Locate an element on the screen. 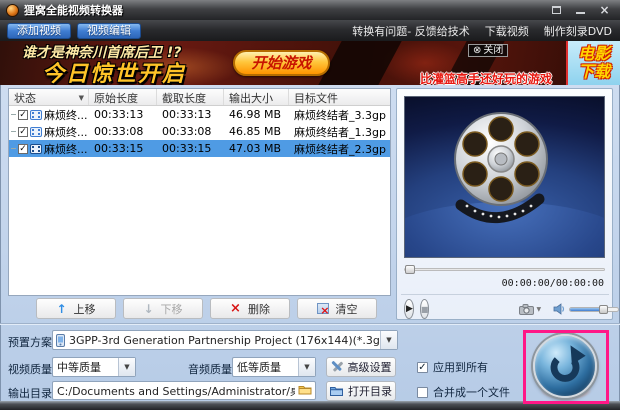 The image size is (620, 410). toolbar: 添加视频 视频编辑 转换有问题- 反馈给技术 下载视频 制作刻录DVD is located at coordinates (310, 30).